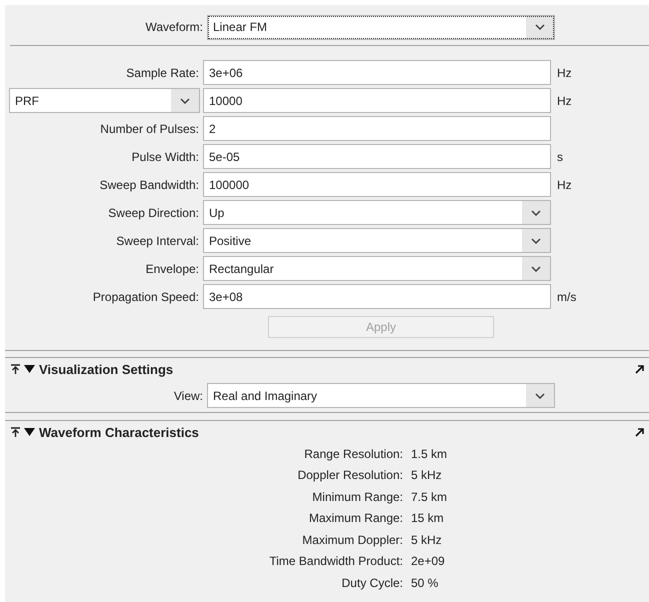  Describe the element at coordinates (355, 518) in the screenshot. I see `characteristic-label: Maximum Range:` at that location.